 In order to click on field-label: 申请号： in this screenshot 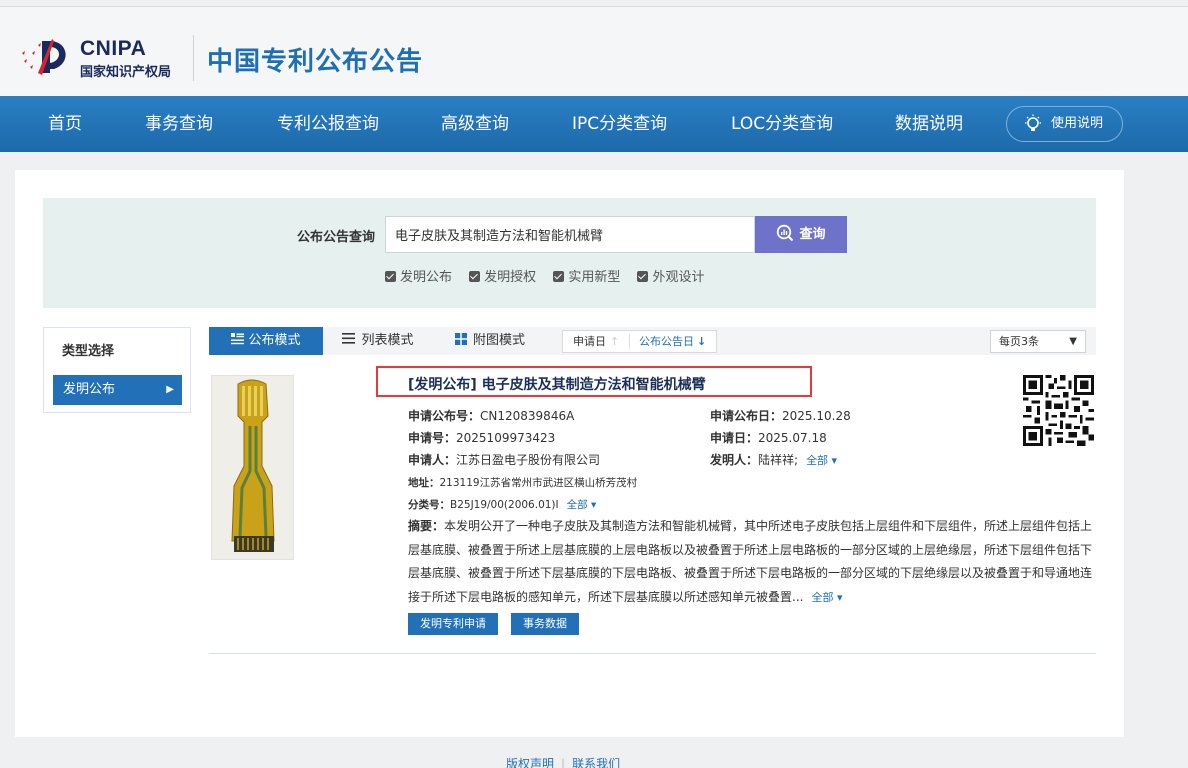, I will do `click(432, 438)`.